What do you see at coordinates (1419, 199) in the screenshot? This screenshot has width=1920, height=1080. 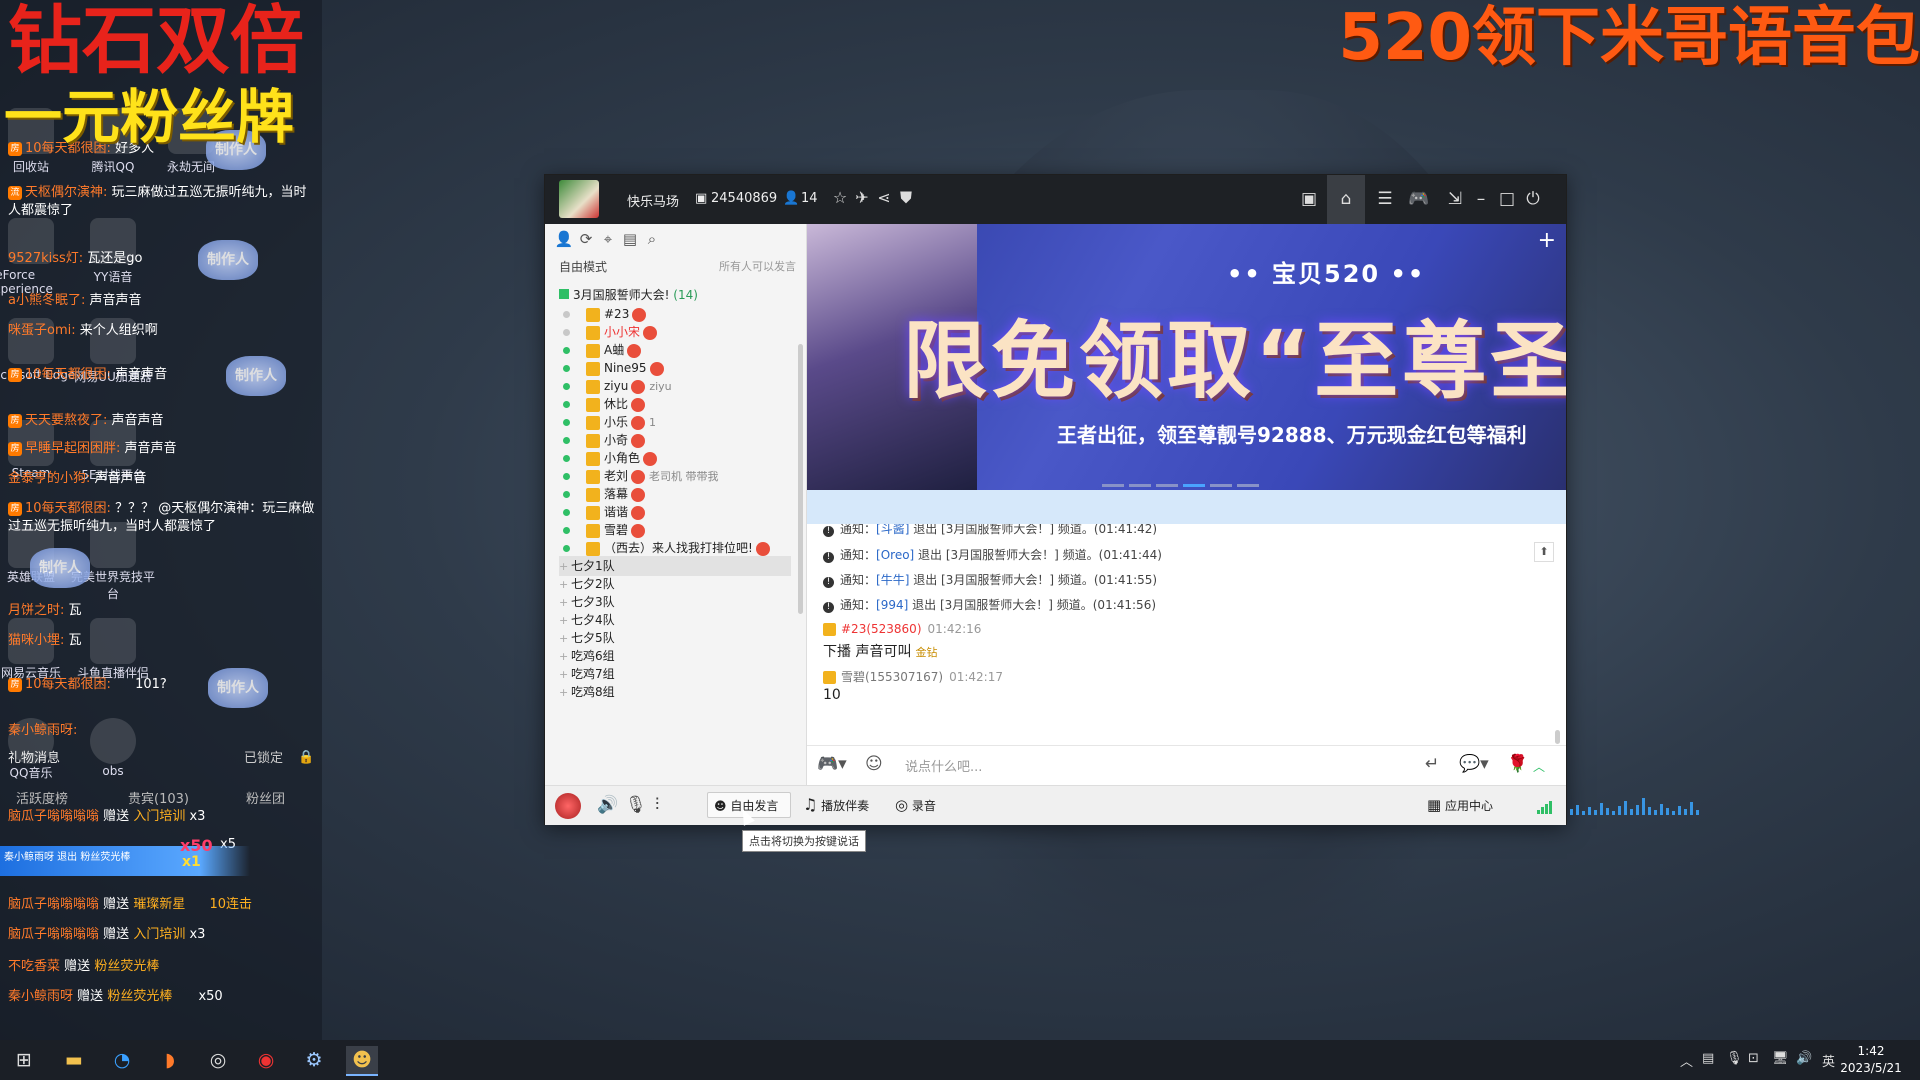 I see `gamepad-icon: 🎮` at bounding box center [1419, 199].